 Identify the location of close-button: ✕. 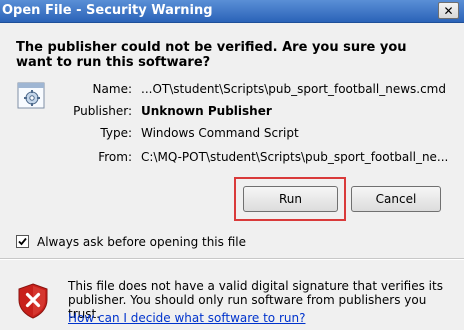
(448, 10).